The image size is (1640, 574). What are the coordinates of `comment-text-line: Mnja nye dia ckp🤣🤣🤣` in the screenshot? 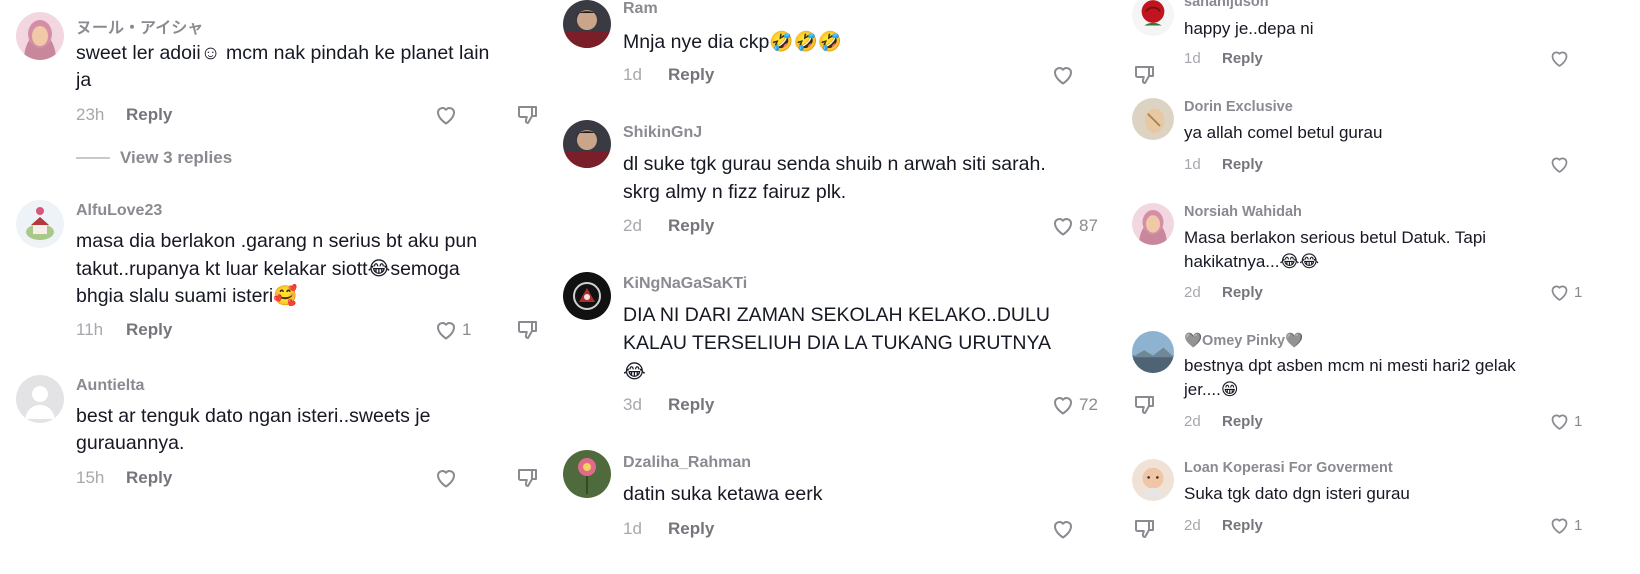 It's located at (733, 42).